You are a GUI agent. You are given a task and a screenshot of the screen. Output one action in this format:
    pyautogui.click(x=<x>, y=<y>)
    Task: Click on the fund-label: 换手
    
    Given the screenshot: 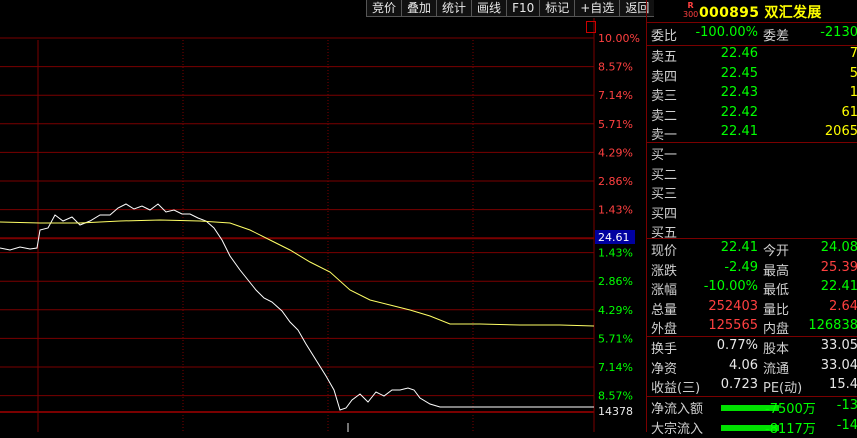 What is the action you would take?
    pyautogui.click(x=664, y=349)
    